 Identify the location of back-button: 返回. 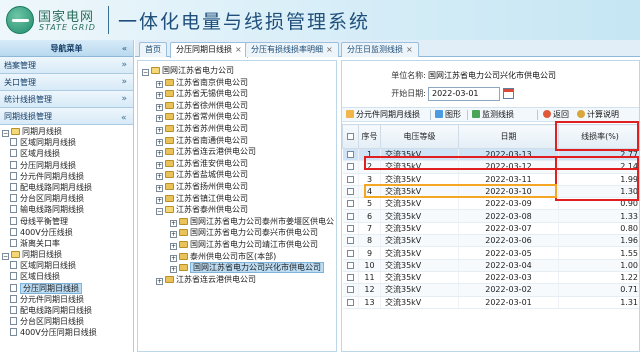
(556, 115).